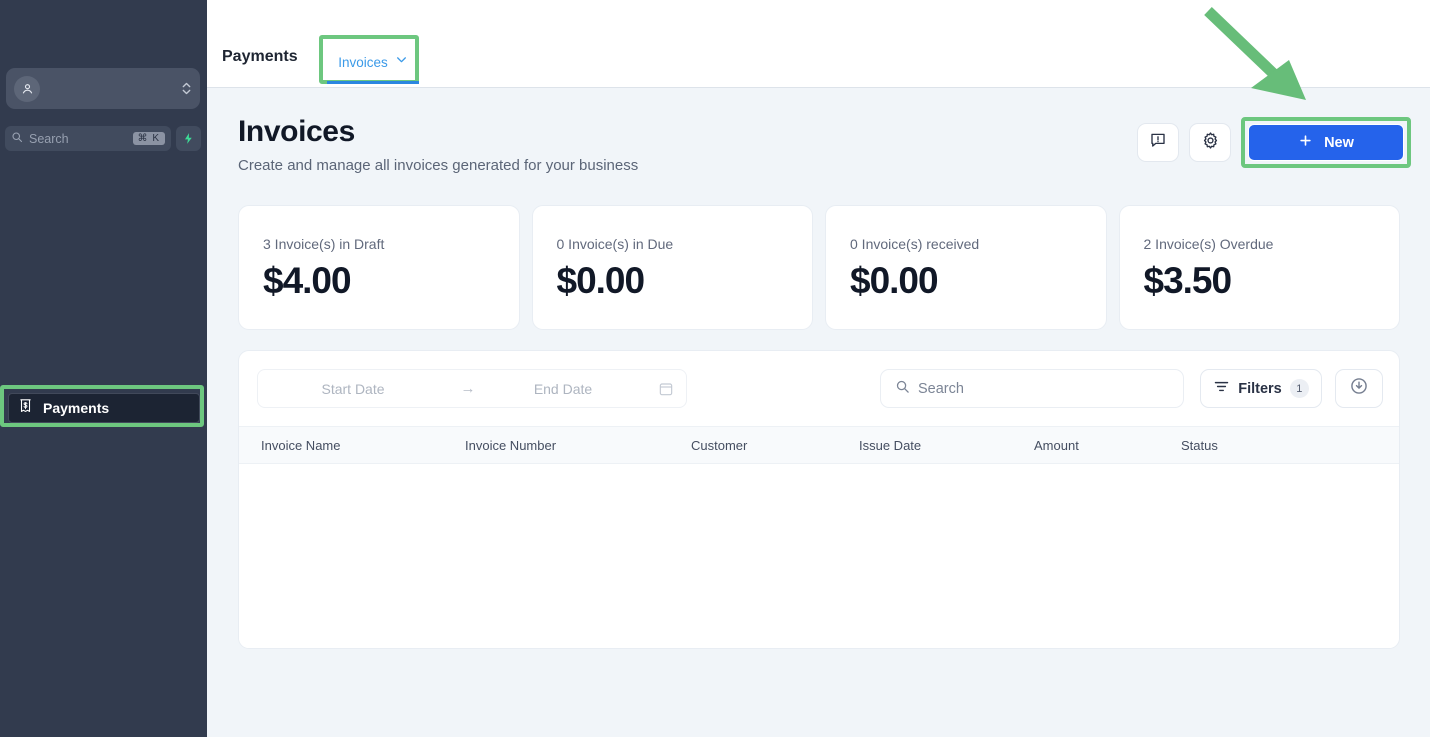  Describe the element at coordinates (1199, 445) in the screenshot. I see `column-header-status: Status` at that location.